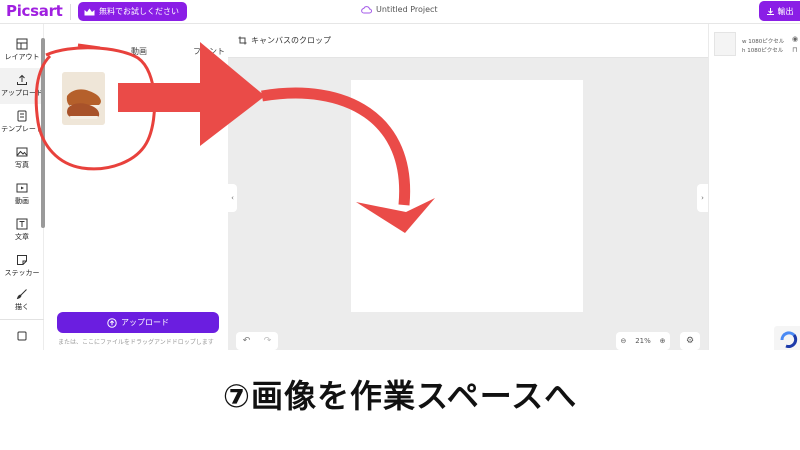  Describe the element at coordinates (763, 41) in the screenshot. I see `canvas-width: w 1080ピクセル` at that location.